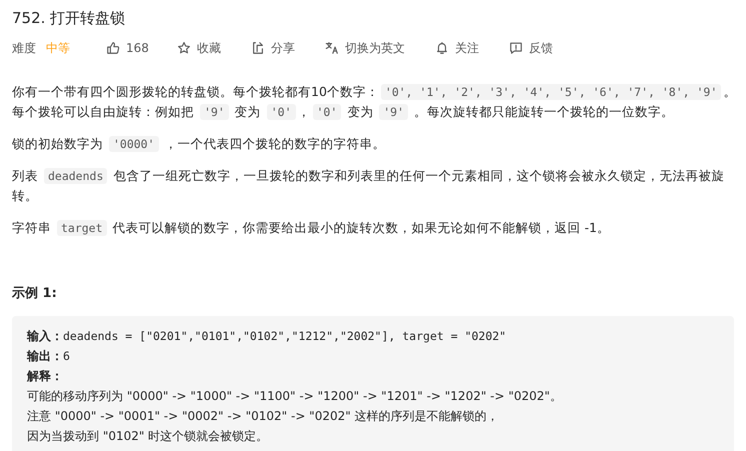 The width and height of the screenshot is (746, 451). What do you see at coordinates (311, 228) in the screenshot?
I see `paragraph: 字符串 target 代表可以解锁的数字，你需要给出最小的旋转次数，如果无论如何不能解锁，返回 -1。` at bounding box center [311, 228].